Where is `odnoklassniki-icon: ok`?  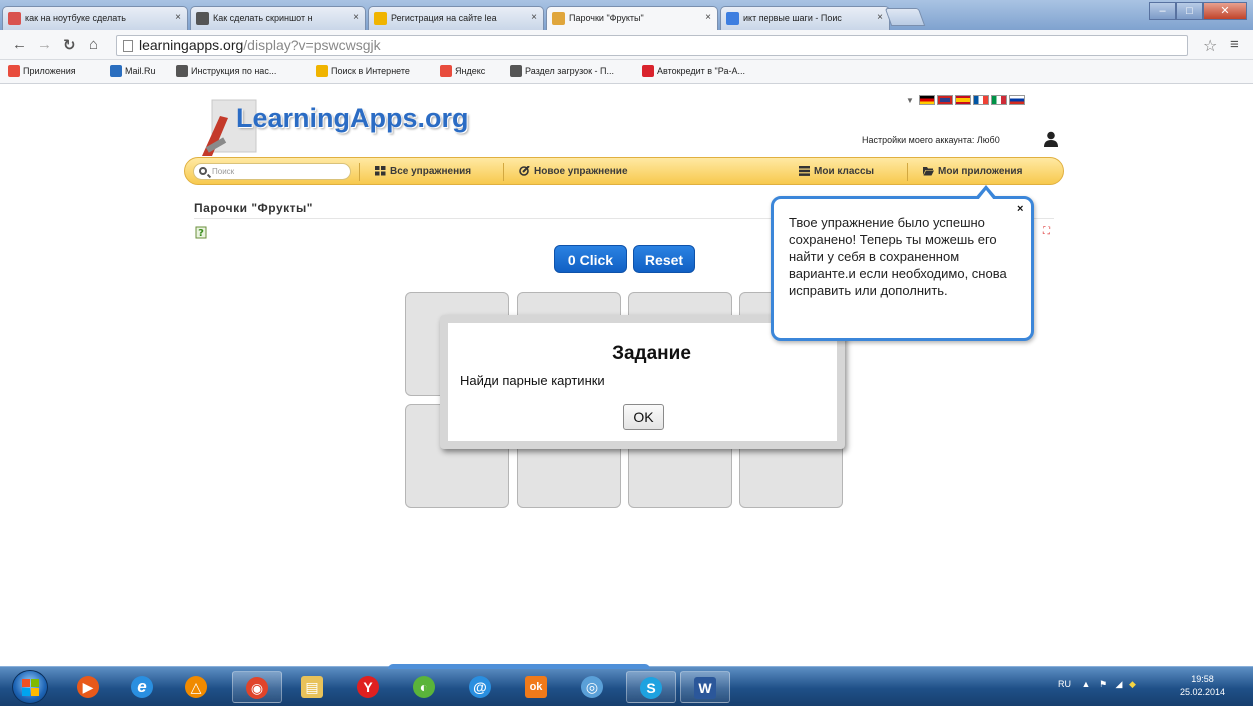 odnoklassniki-icon: ok is located at coordinates (536, 687).